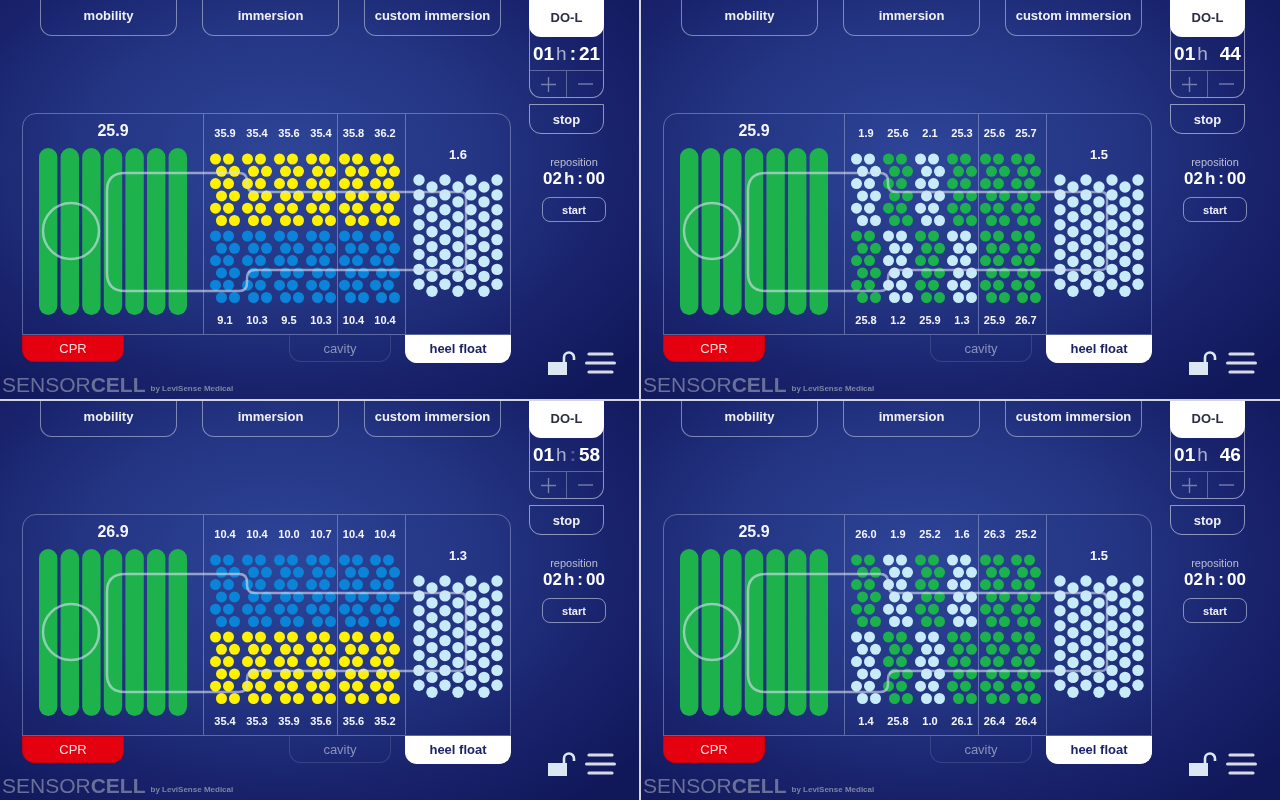 The height and width of the screenshot is (800, 1280). I want to click on zone-reading: 35.9, so click(225, 133).